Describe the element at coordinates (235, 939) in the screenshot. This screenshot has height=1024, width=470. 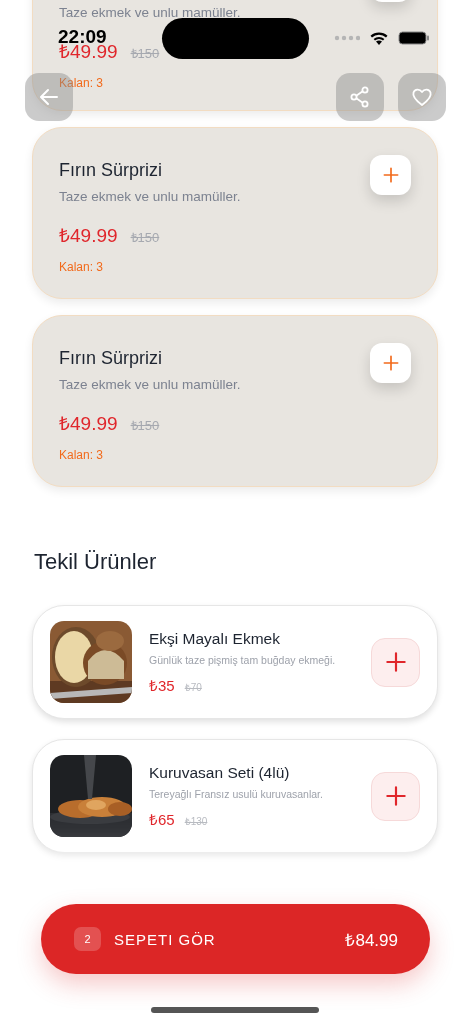
I see `view-cart-button: 2 SEPETI GÖR ₺84.99` at that location.